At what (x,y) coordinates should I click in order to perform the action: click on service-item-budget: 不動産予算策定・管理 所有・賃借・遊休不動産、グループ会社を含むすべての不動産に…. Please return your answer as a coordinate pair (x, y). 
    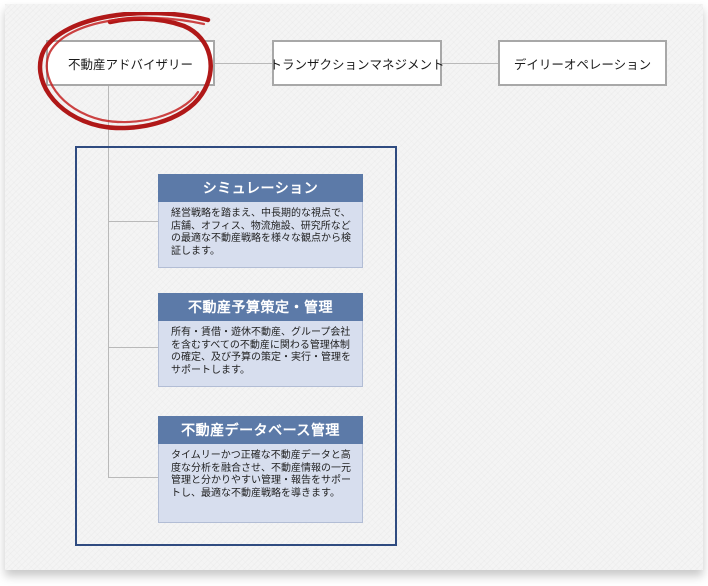
    Looking at the image, I should click on (260, 340).